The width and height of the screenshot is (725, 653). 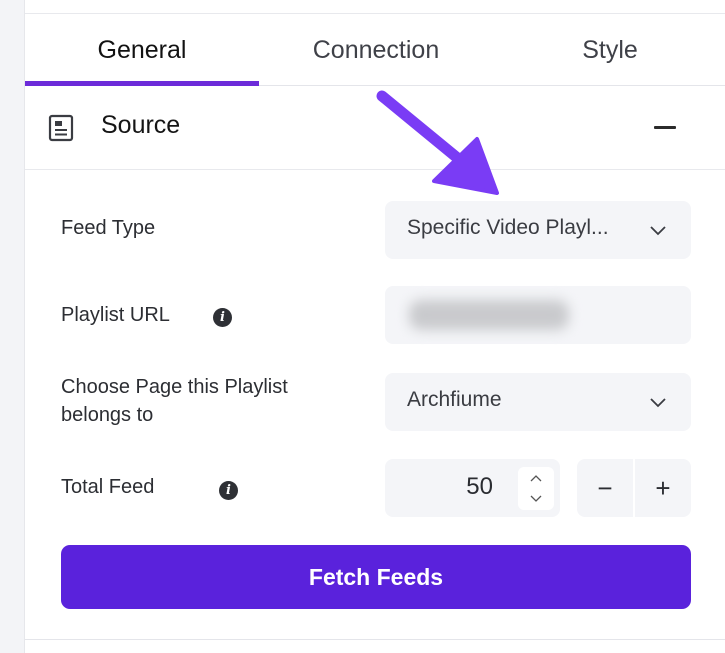 I want to click on section-title: Source, so click(x=141, y=125).